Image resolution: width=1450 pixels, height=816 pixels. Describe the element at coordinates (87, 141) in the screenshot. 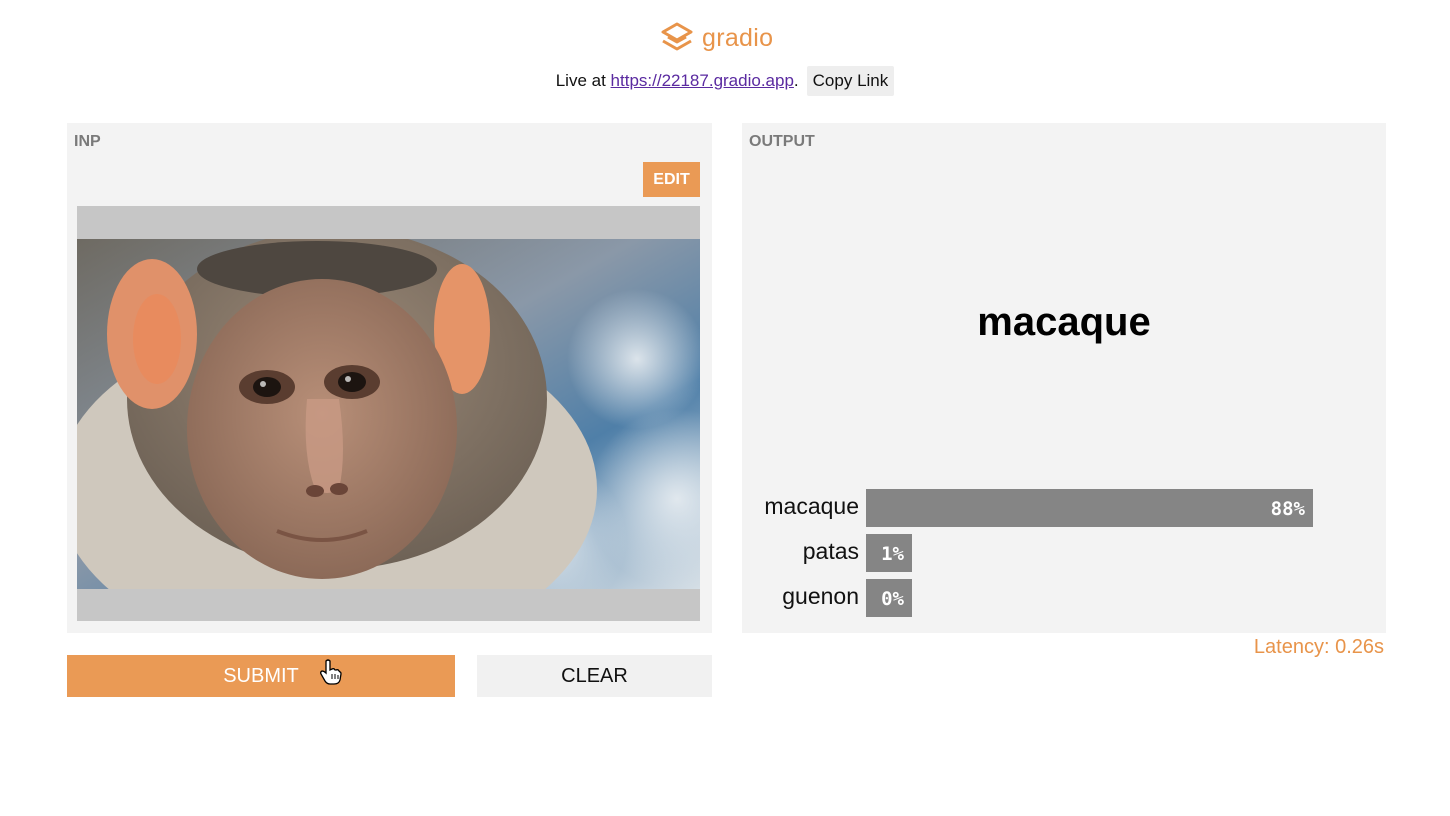

I see `input-panel-label: INP` at that location.